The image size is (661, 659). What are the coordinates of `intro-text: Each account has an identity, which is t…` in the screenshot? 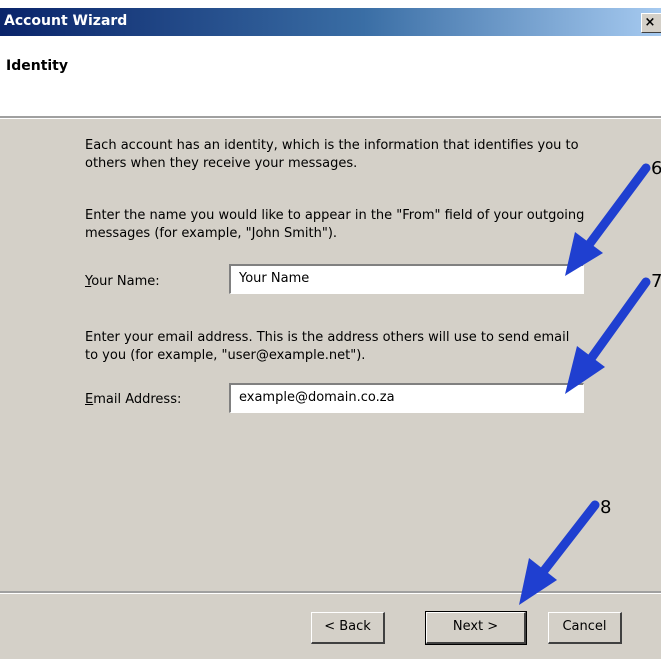 It's located at (332, 154).